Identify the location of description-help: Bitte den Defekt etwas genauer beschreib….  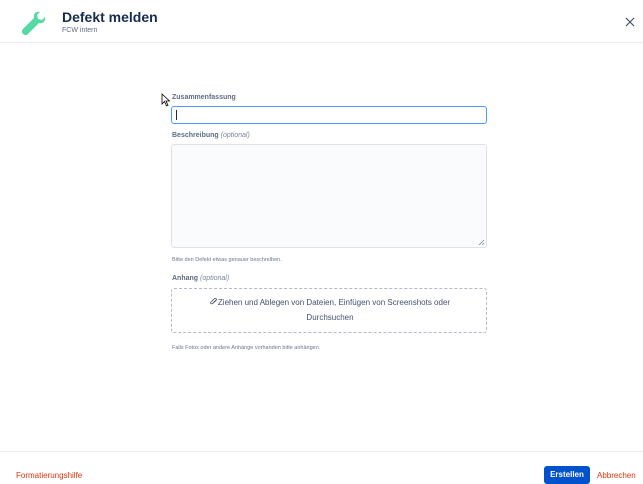
(227, 260).